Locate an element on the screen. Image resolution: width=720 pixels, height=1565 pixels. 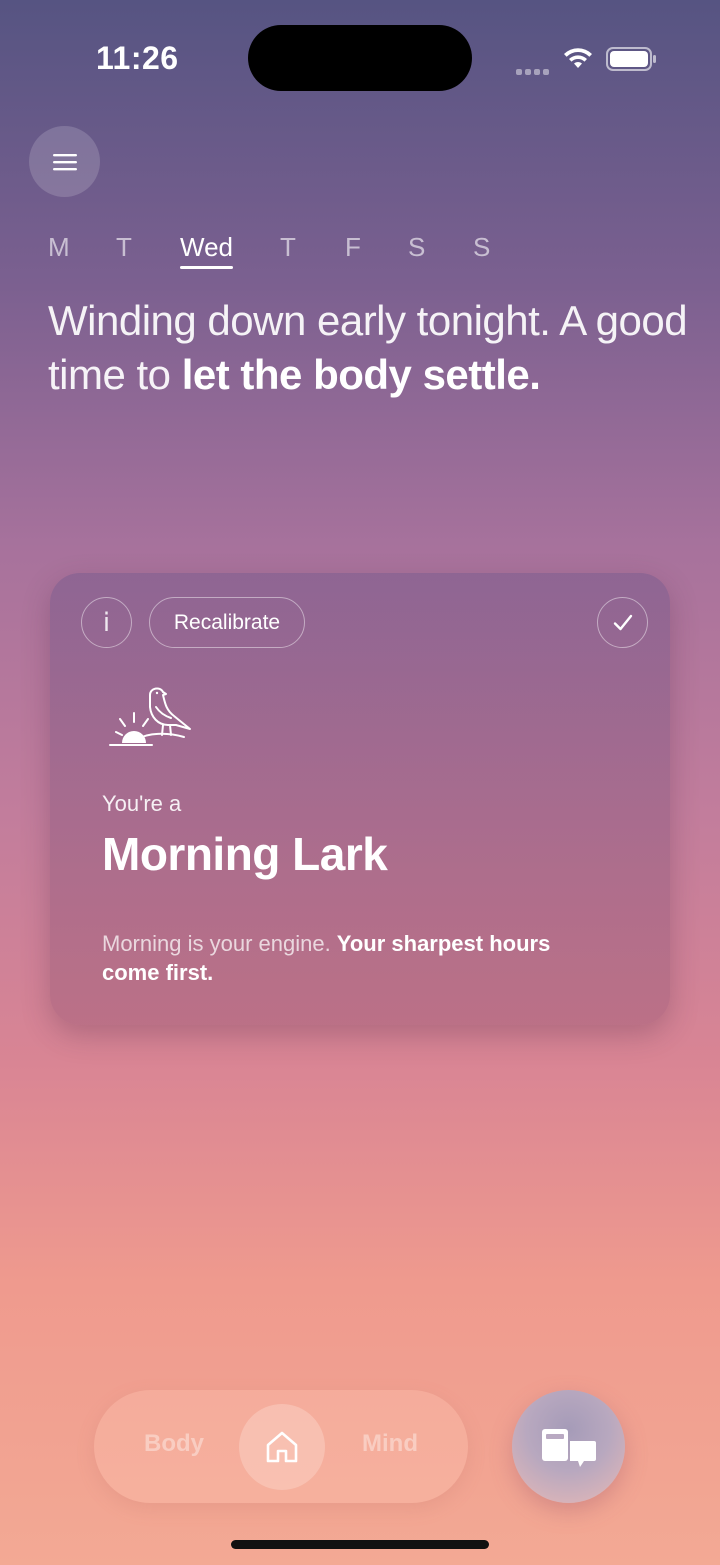
check-icon is located at coordinates (622, 622).